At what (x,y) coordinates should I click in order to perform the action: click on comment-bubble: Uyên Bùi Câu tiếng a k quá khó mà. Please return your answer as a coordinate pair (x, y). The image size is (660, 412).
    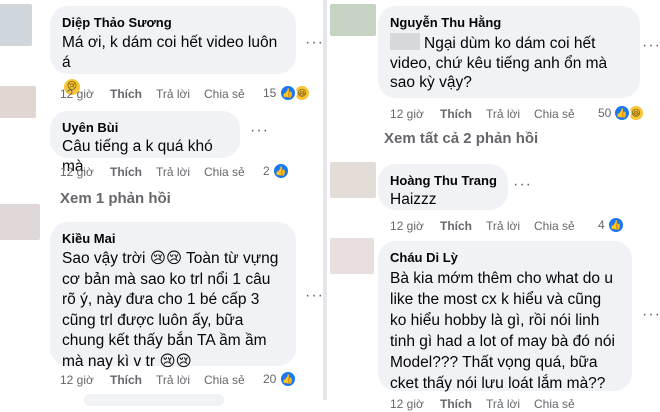
    Looking at the image, I should click on (145, 143).